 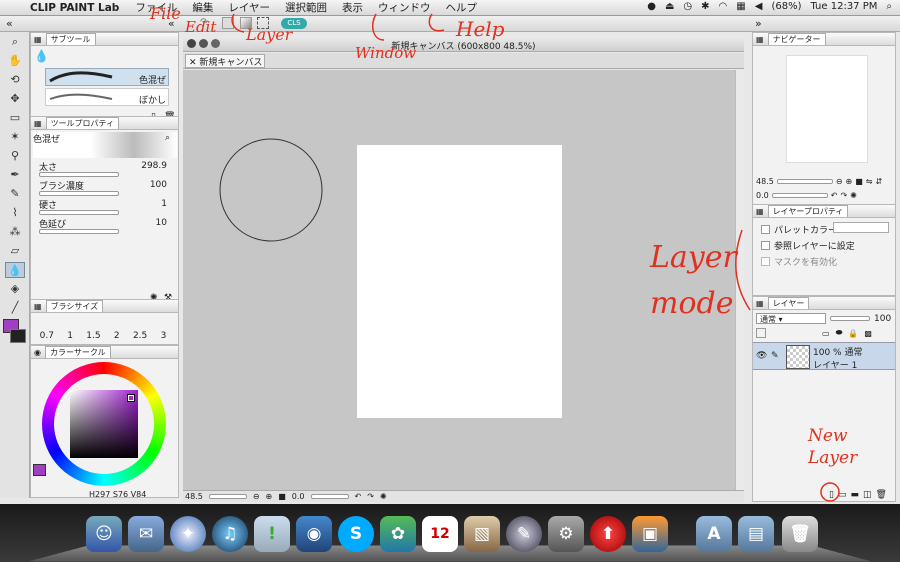 What do you see at coordinates (788, 303) in the screenshot?
I see `layer-tab: レイヤー` at bounding box center [788, 303].